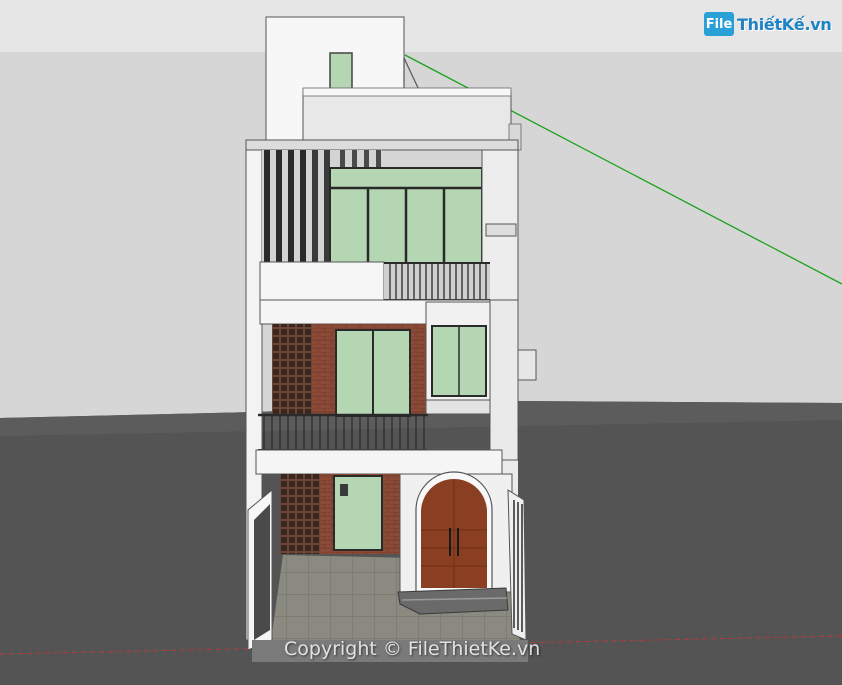  I want to click on filethietke-logo: File ThiếtKế.vn, so click(768, 24).